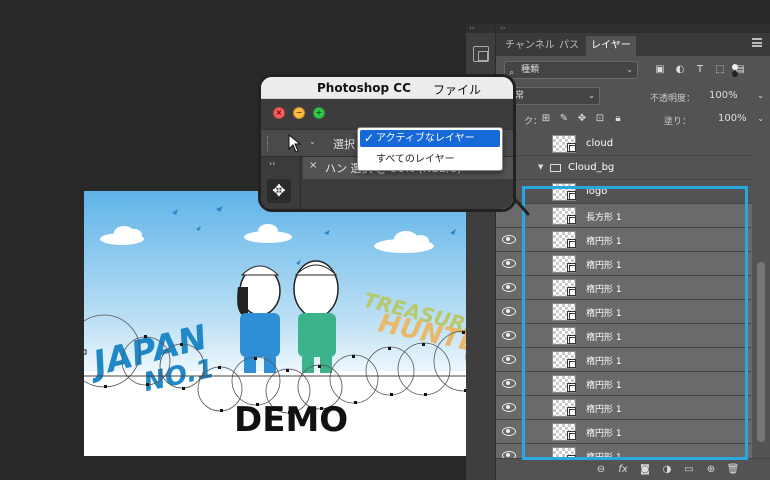 The height and width of the screenshot is (480, 770). Describe the element at coordinates (569, 46) in the screenshot. I see `tab-paths: パス` at that location.